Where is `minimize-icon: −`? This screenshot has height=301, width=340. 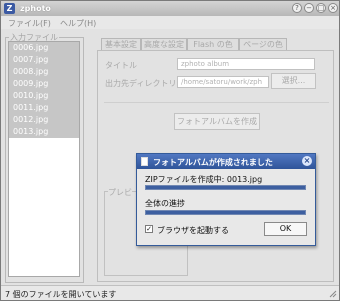 minimize-icon: − is located at coordinates (309, 8).